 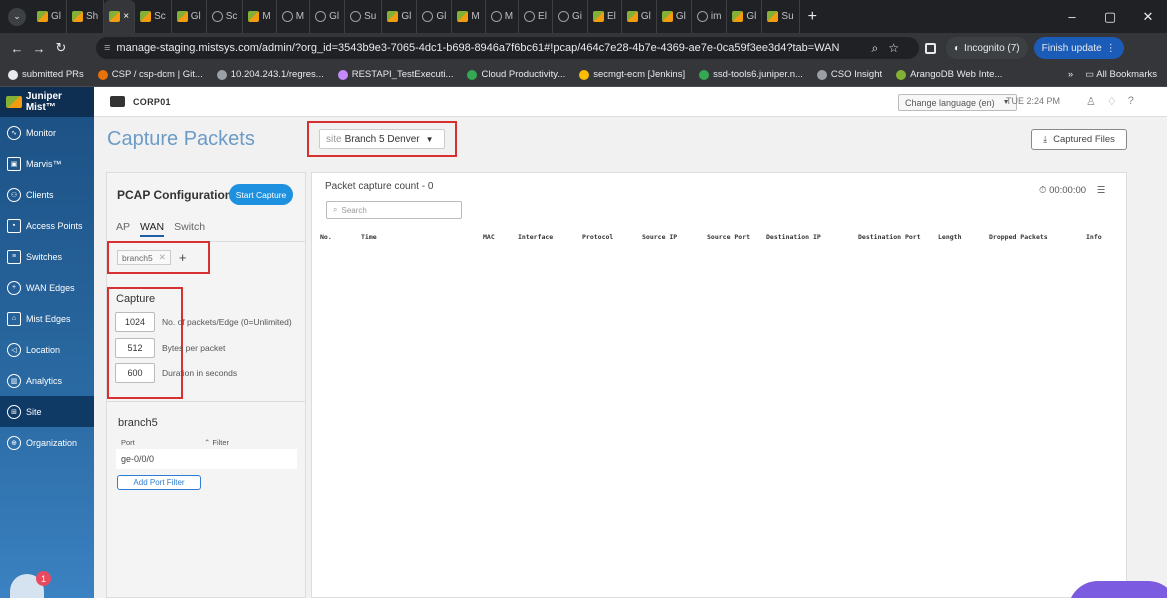 I want to click on sidebar-item-label: Mist Edges, so click(x=48, y=318).